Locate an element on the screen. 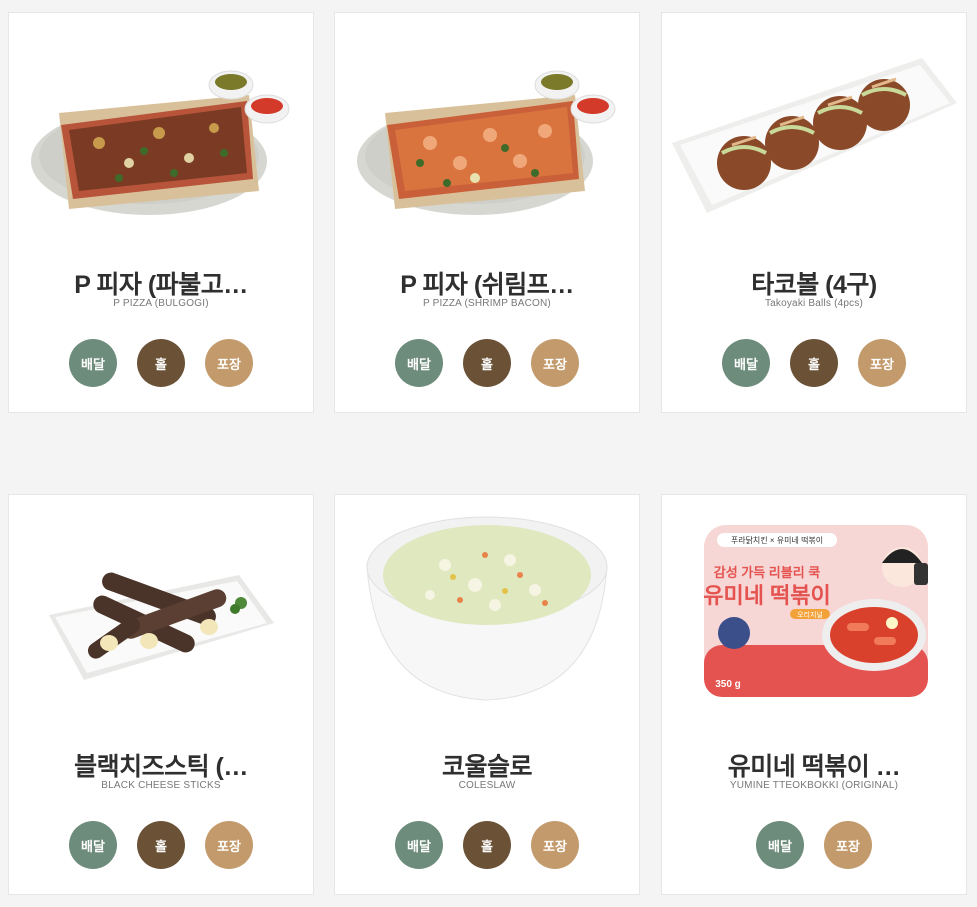  menu-name-en: P PIZZA (BULGOGI) is located at coordinates (161, 303).